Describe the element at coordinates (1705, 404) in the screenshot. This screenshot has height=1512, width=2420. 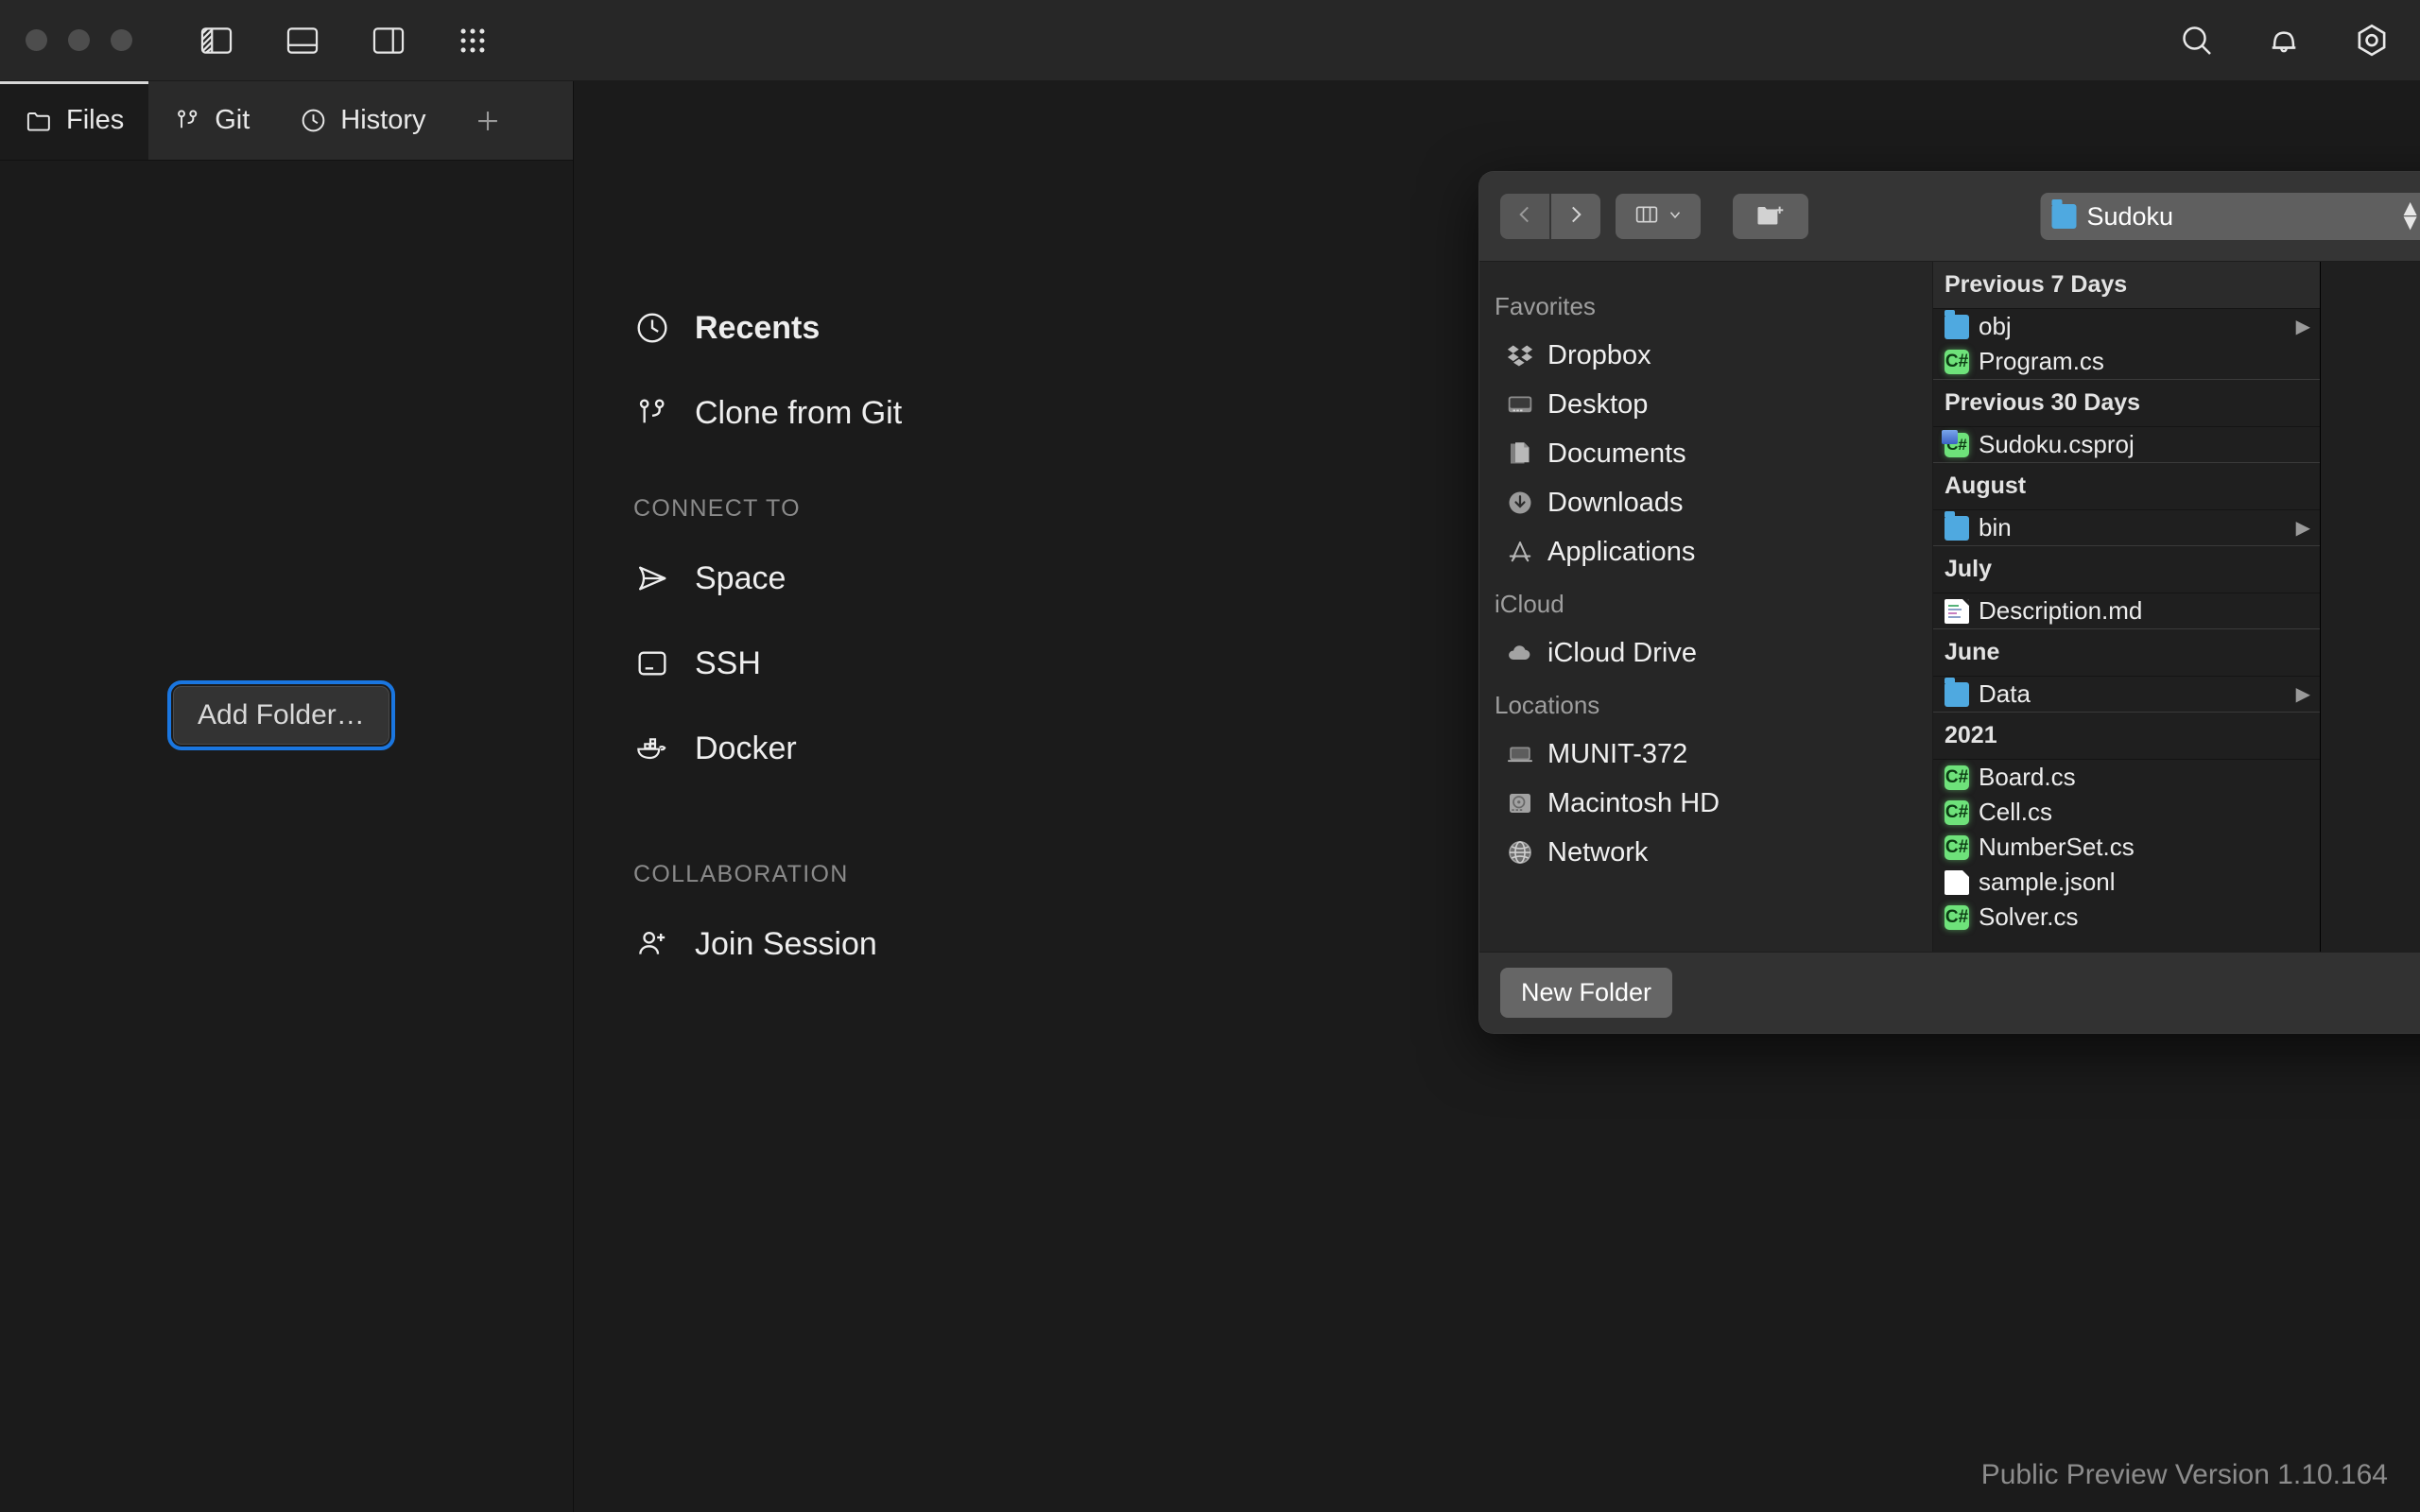
I see `sidebar-item-desktop: Desktop` at that location.